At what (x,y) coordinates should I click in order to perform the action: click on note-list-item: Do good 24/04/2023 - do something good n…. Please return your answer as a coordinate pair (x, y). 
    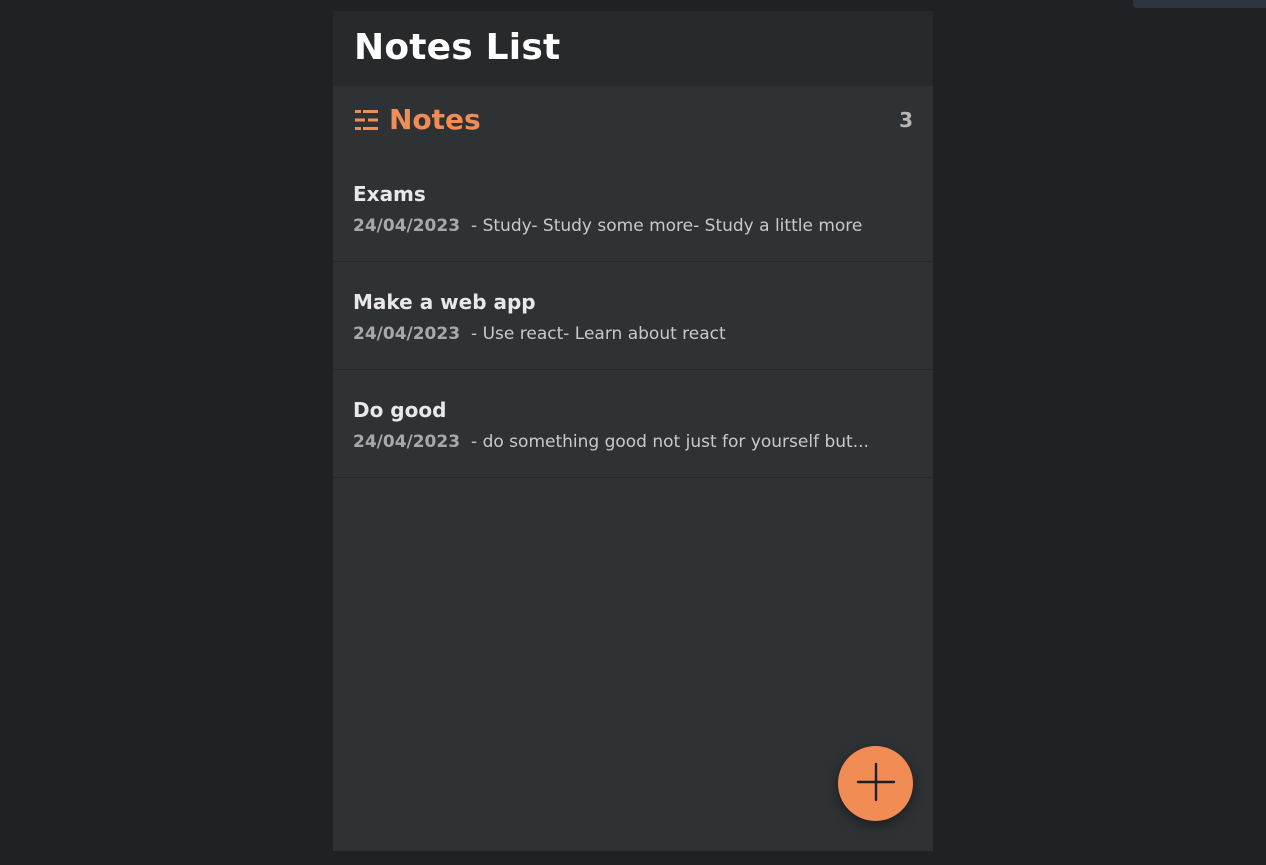
    Looking at the image, I should click on (633, 424).